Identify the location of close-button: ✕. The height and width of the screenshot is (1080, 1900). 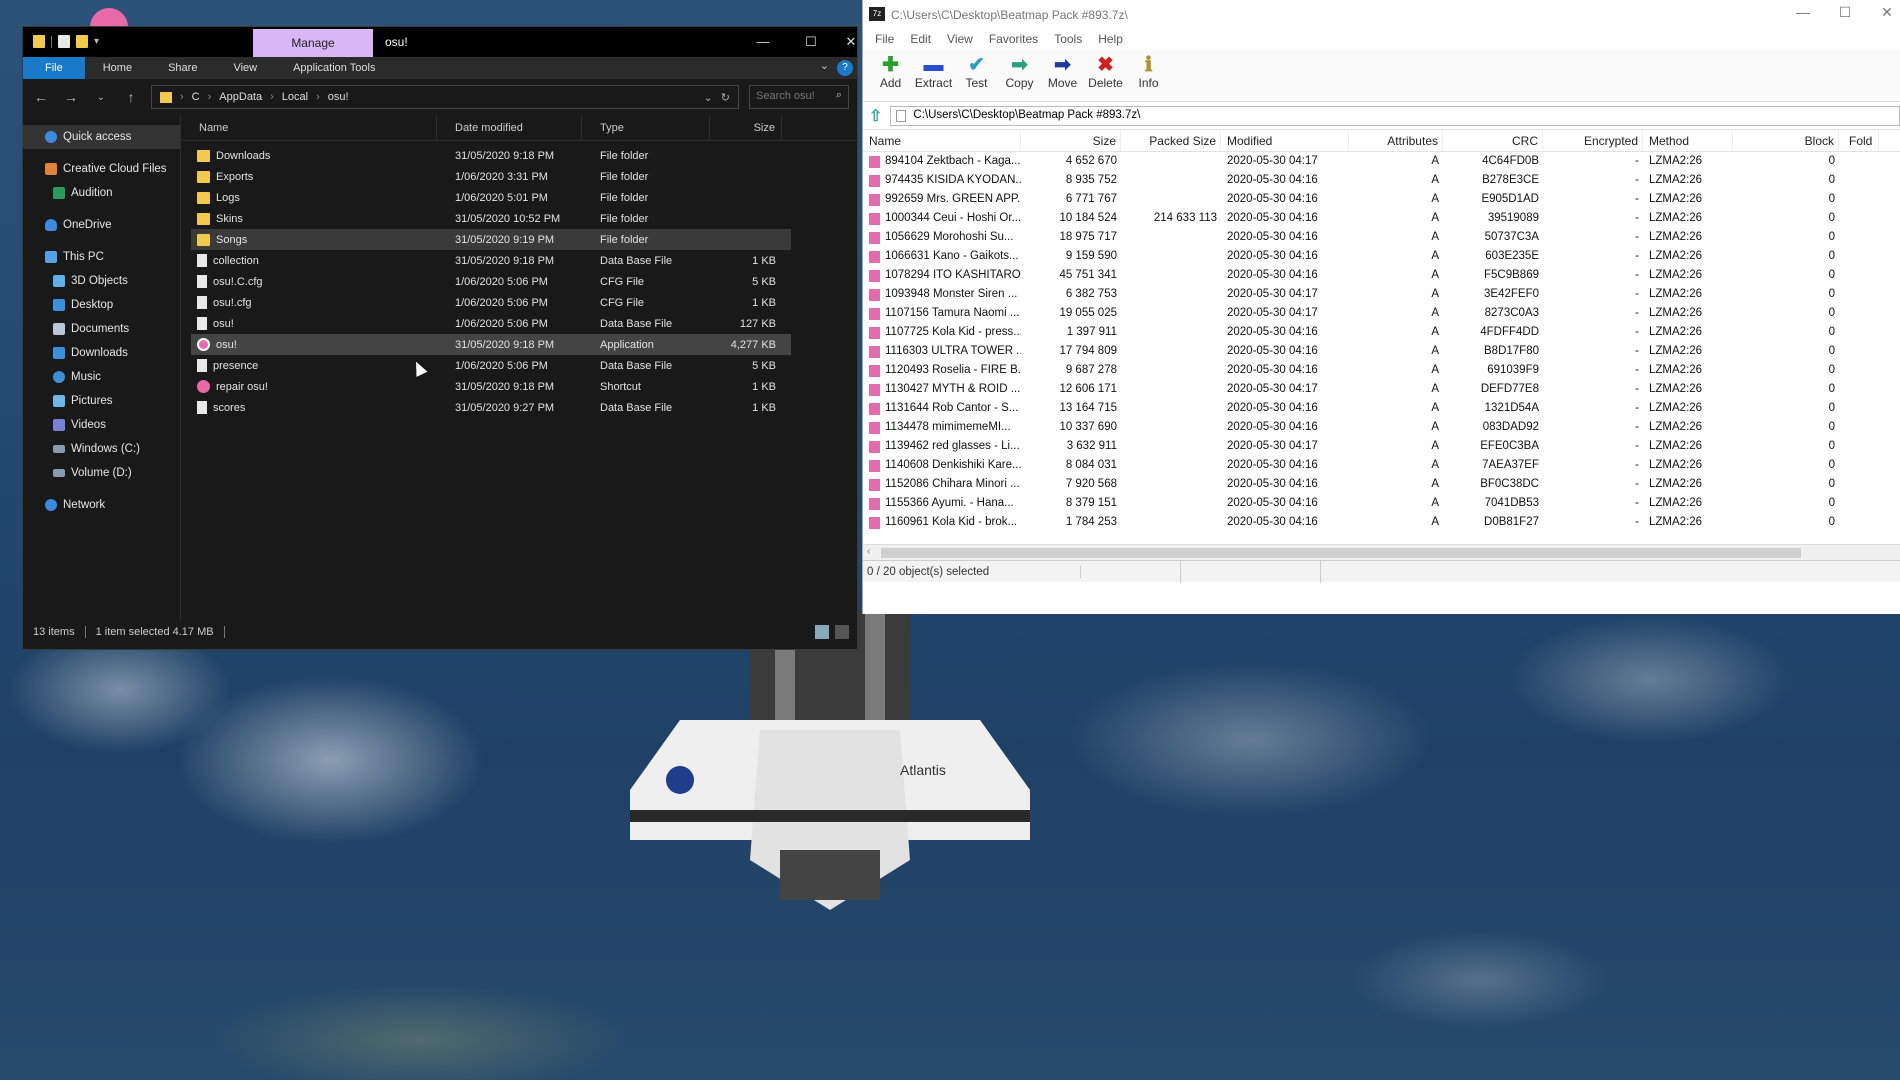
(1883, 12).